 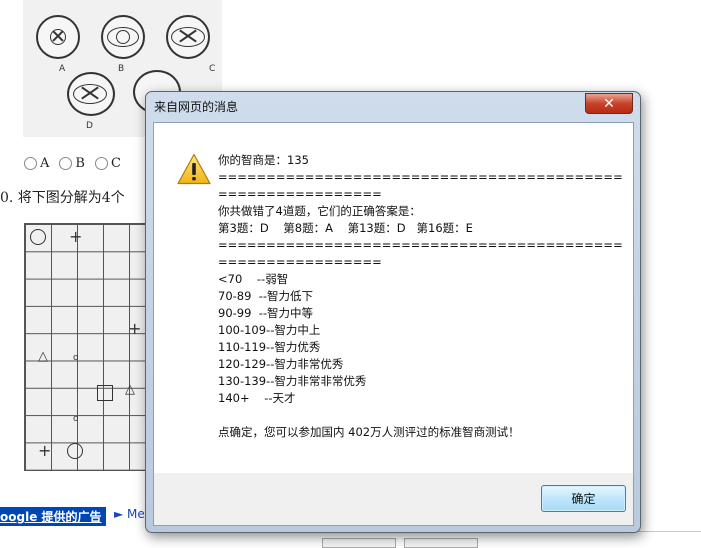 I want to click on figure-label-b: B, so click(x=121, y=69).